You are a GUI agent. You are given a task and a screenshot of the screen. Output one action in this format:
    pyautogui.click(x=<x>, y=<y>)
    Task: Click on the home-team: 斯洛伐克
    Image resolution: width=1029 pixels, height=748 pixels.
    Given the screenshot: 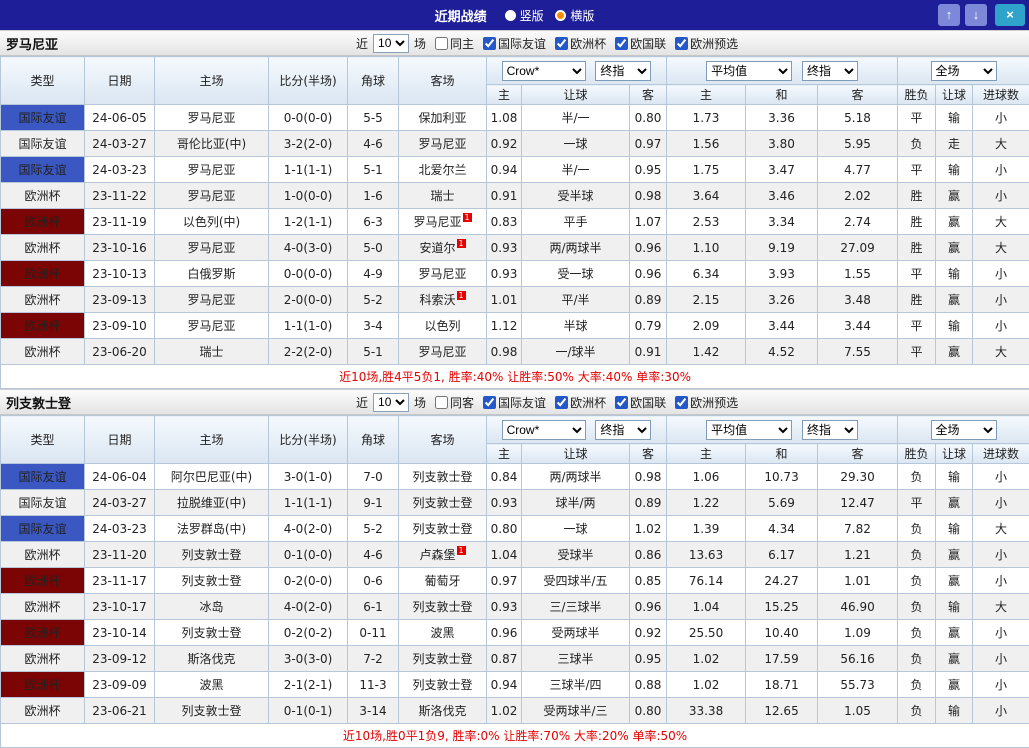 What is the action you would take?
    pyautogui.click(x=212, y=659)
    